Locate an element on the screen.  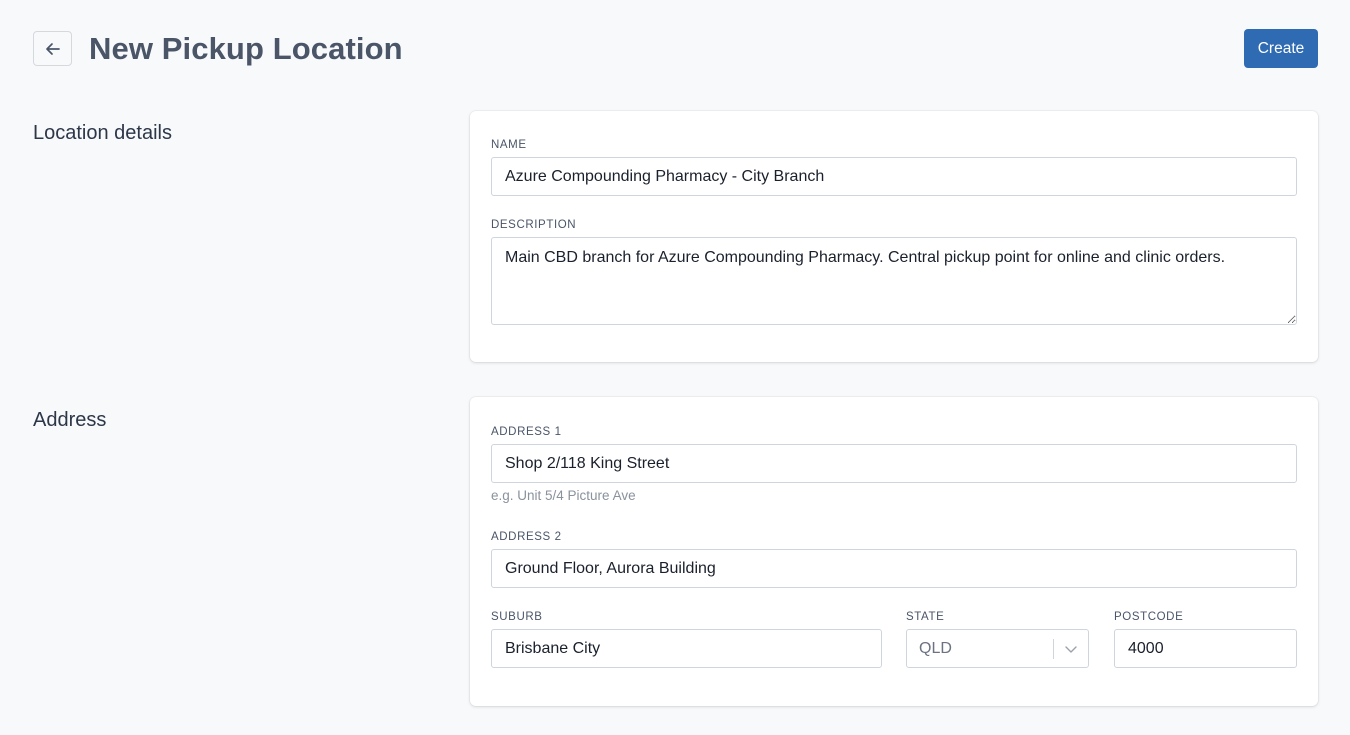
suburb-label: SUBURB is located at coordinates (517, 617).